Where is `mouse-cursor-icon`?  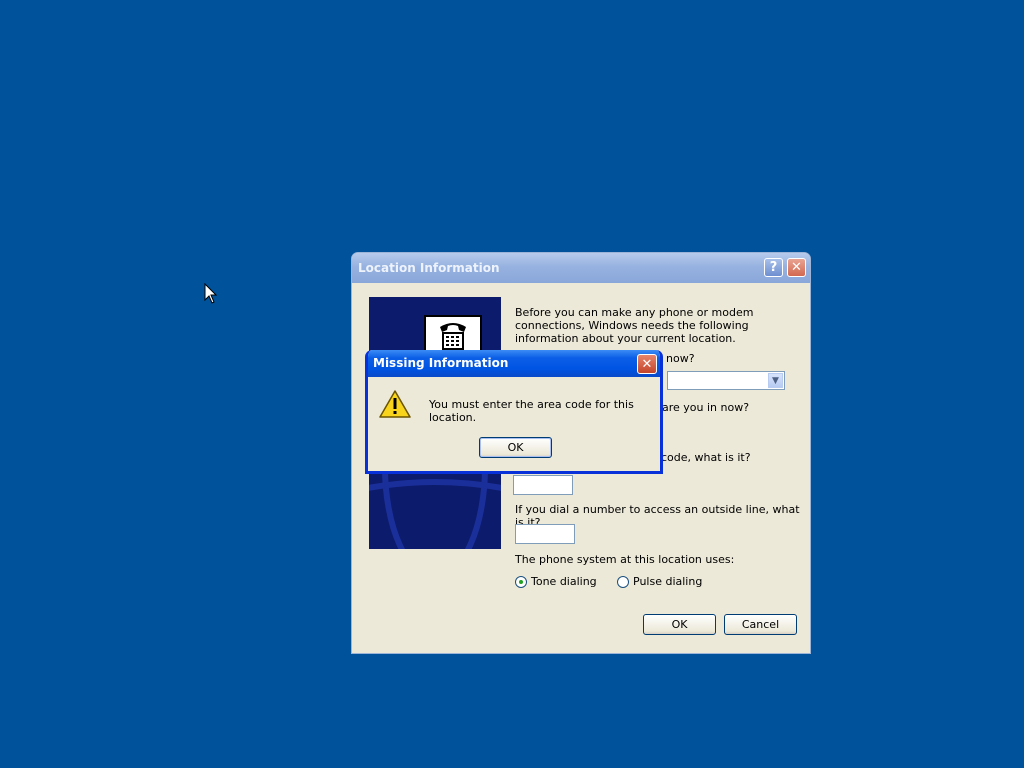
mouse-cursor-icon is located at coordinates (211, 293).